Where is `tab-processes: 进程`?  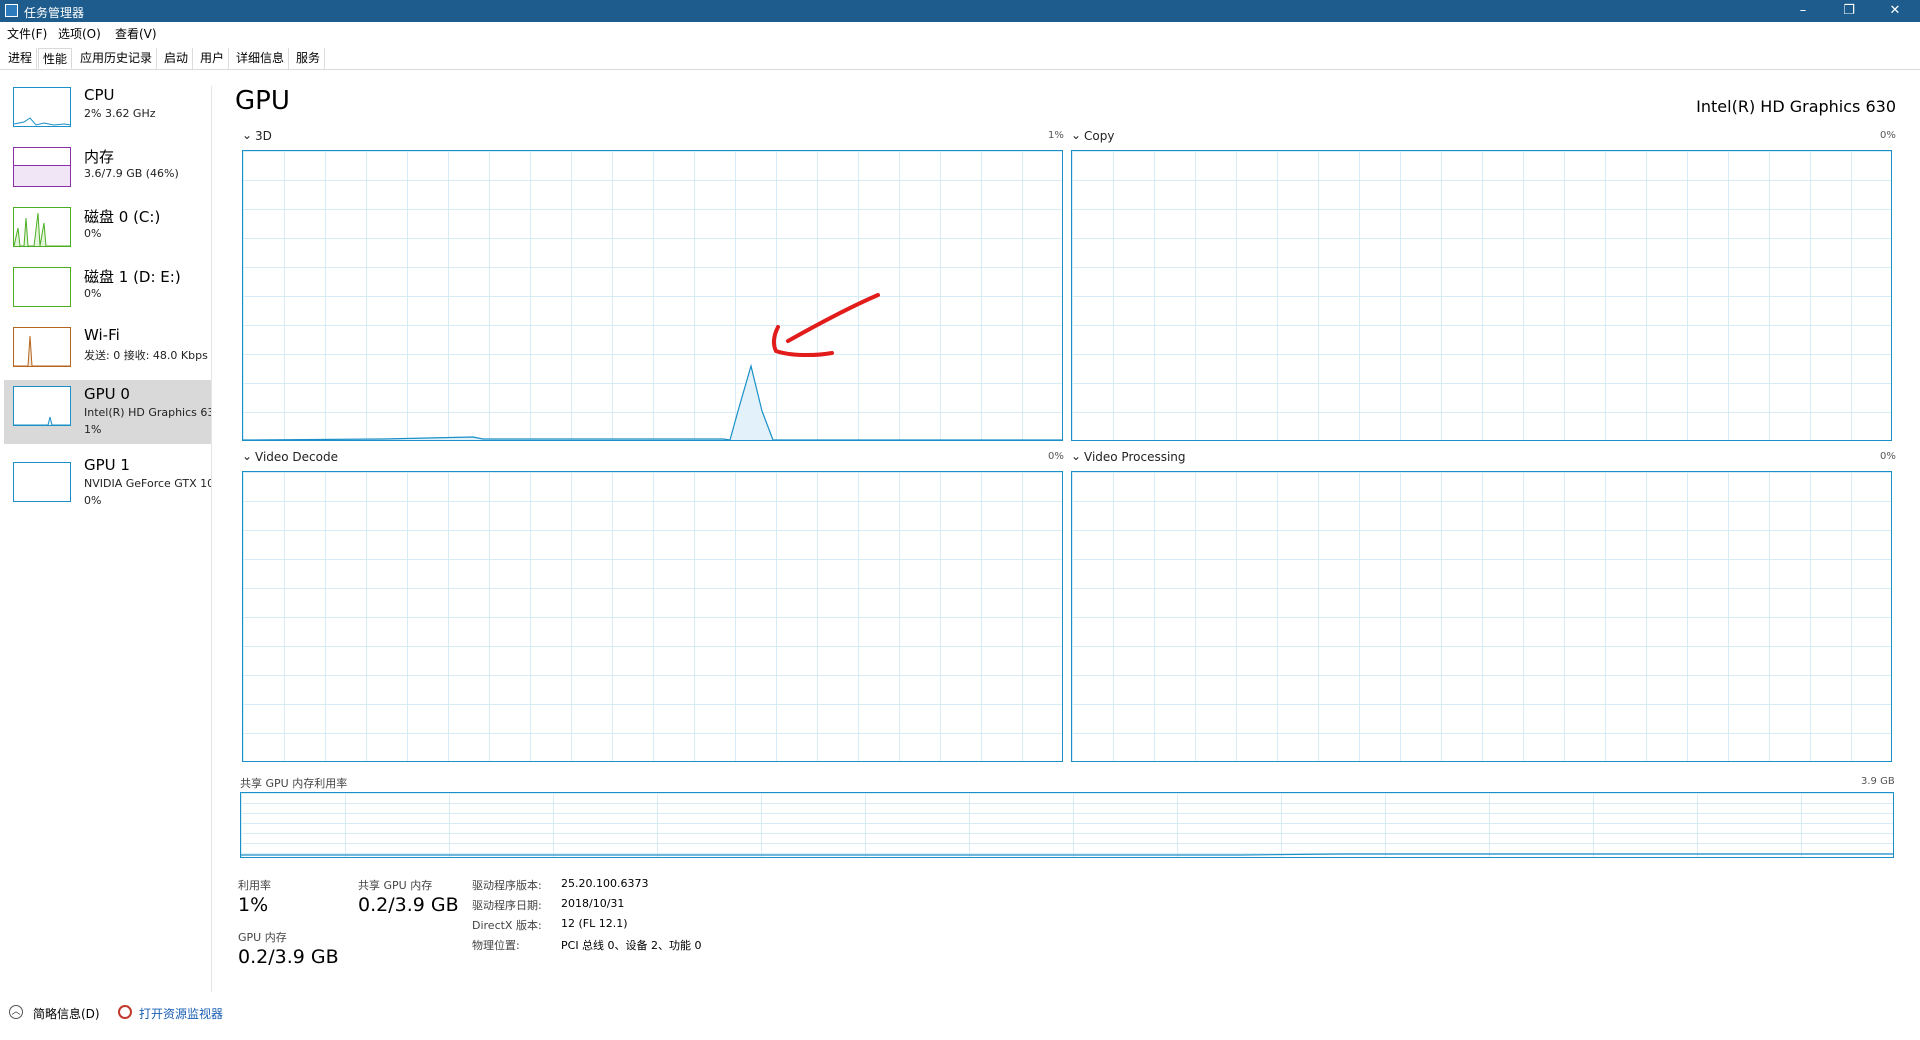
tab-processes: 进程 is located at coordinates (21, 58).